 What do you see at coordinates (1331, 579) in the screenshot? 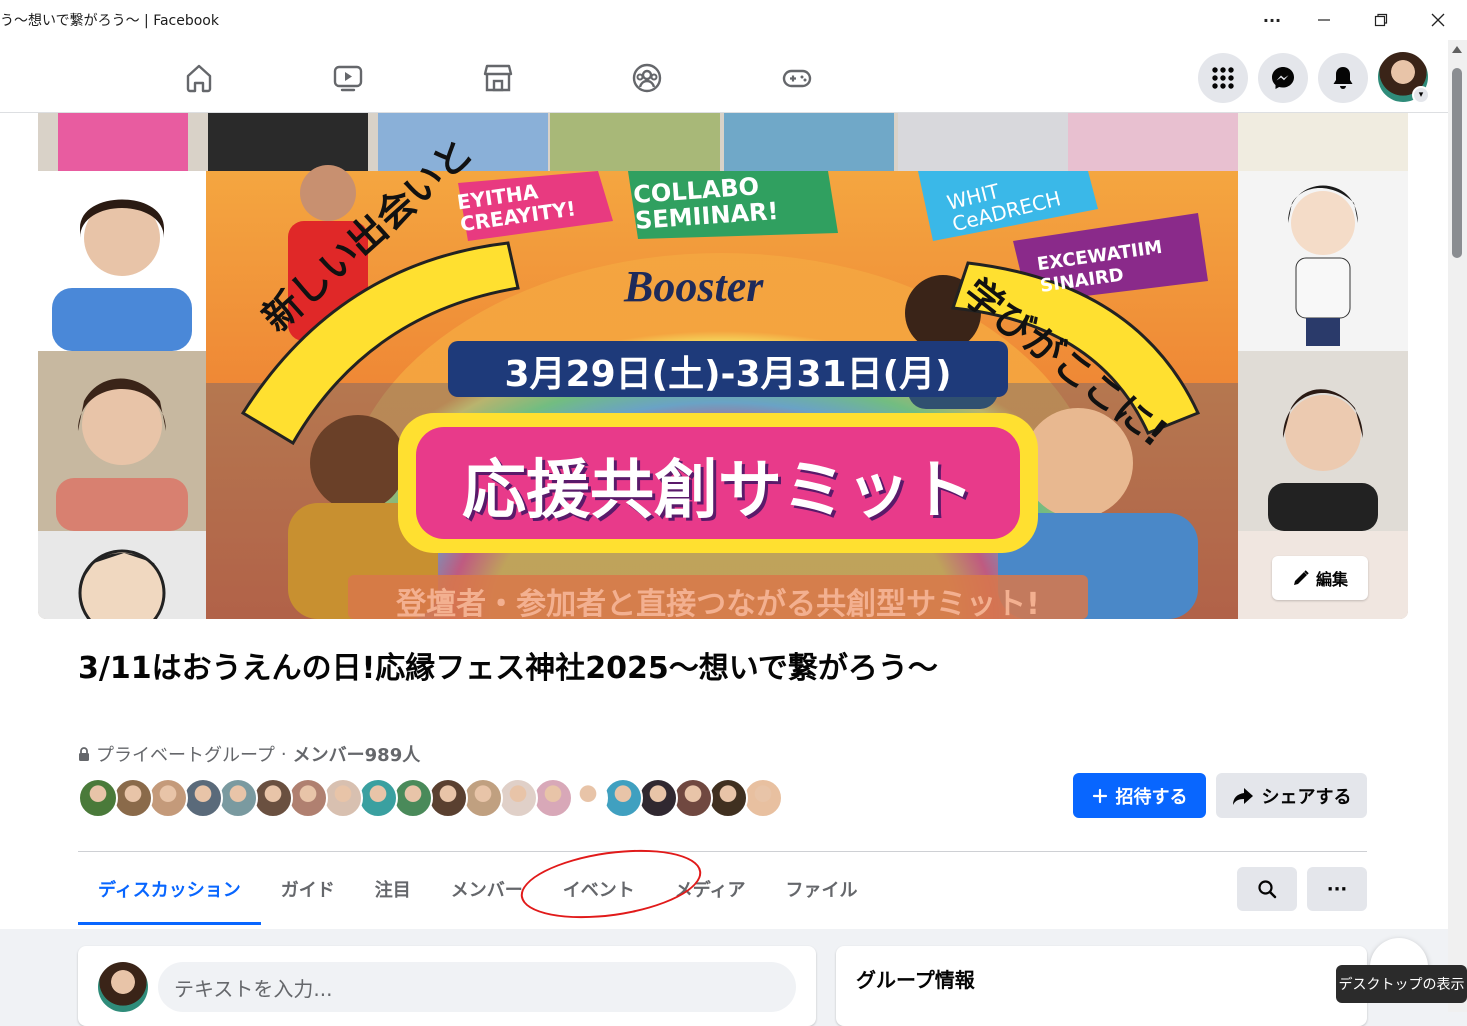
I see `edit-cover-label: 編集` at bounding box center [1331, 579].